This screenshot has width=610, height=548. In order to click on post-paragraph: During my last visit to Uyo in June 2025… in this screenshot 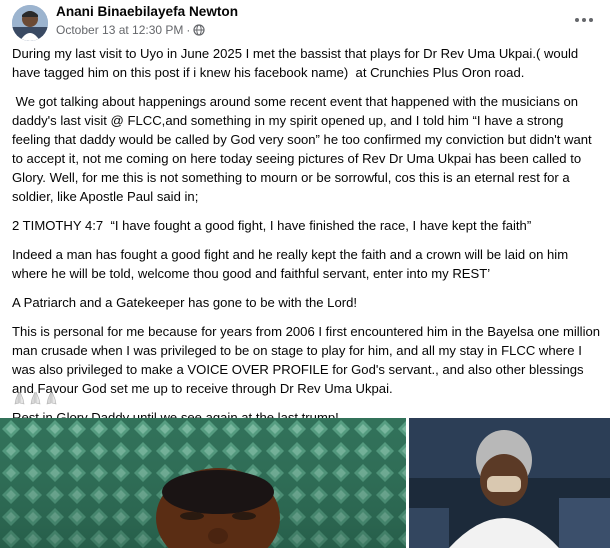, I will do `click(297, 63)`.